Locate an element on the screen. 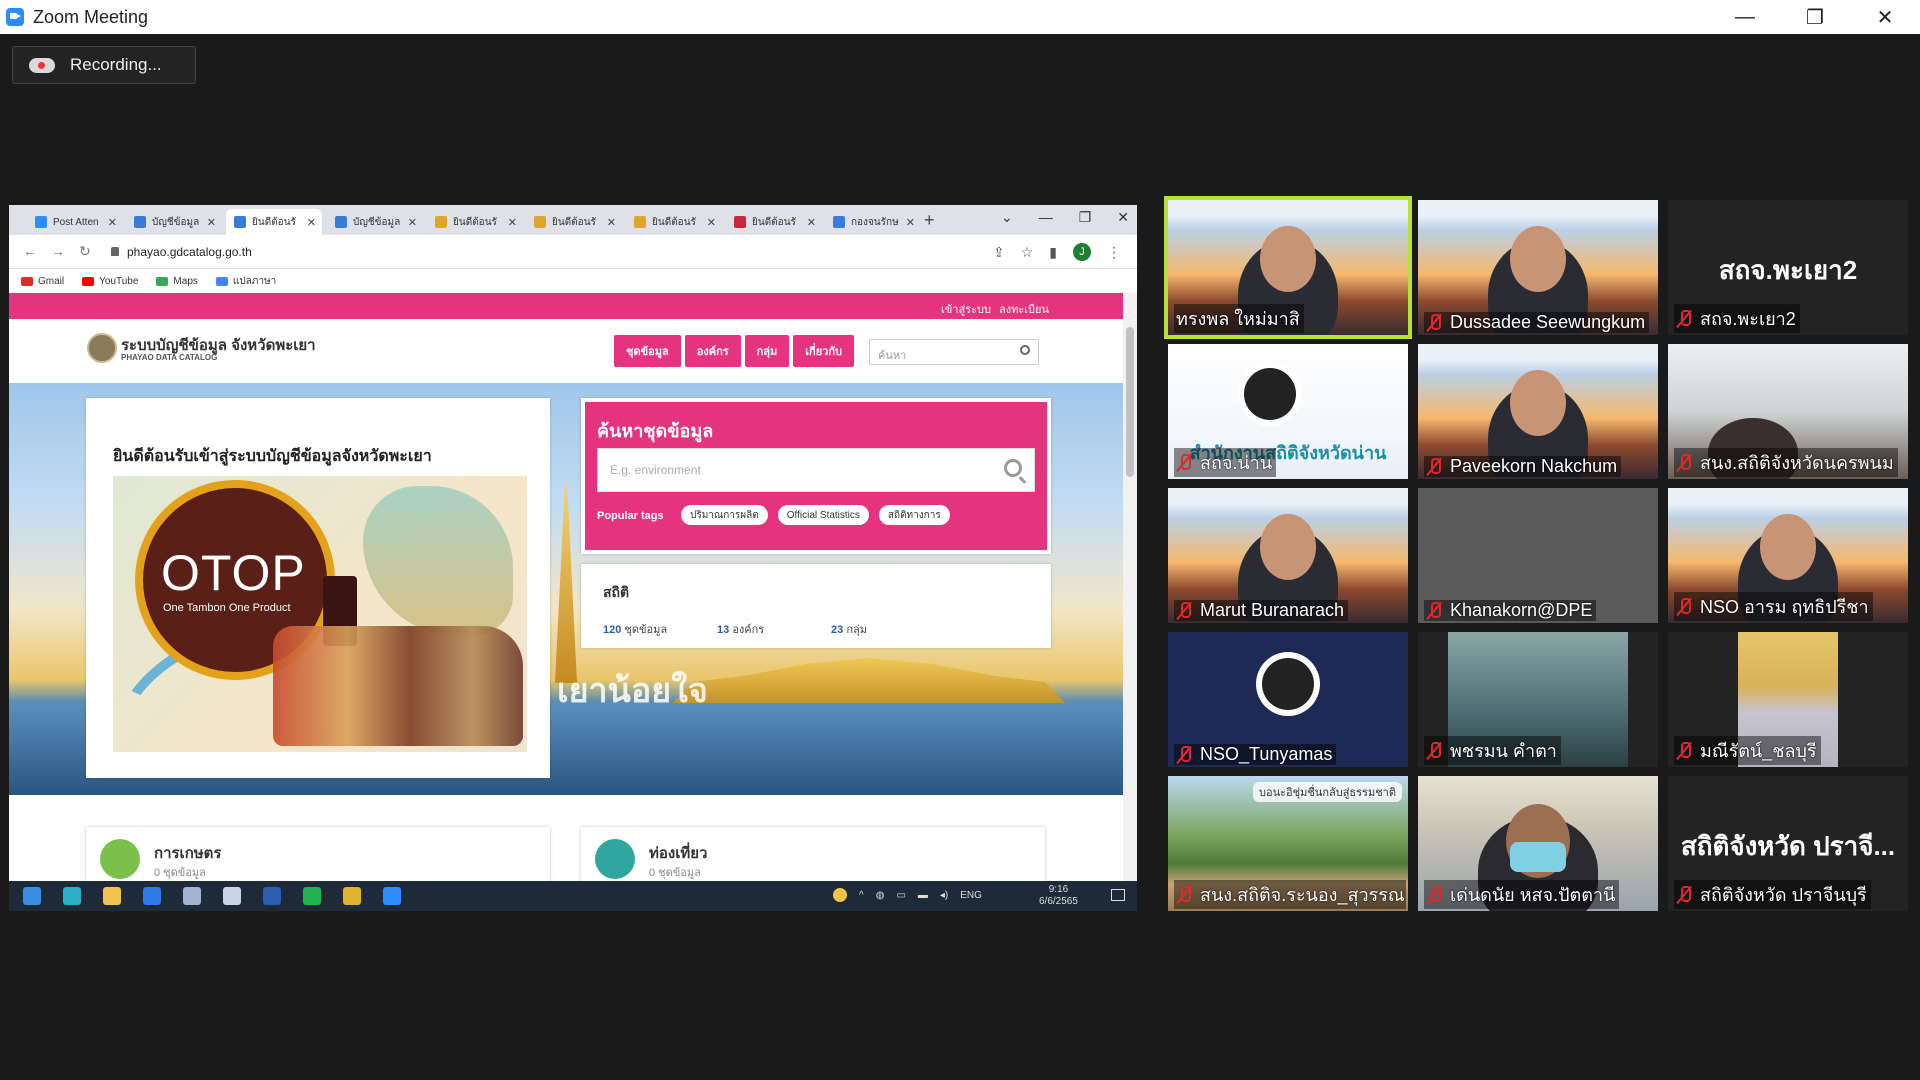  edge-icon is located at coordinates (72, 896).